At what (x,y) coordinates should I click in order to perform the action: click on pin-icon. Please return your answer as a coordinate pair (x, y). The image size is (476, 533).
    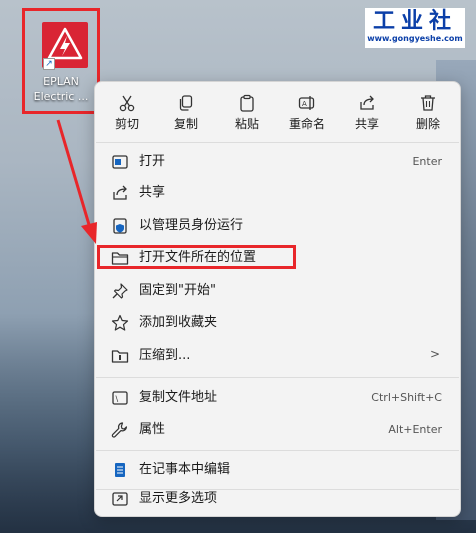
    Looking at the image, I should click on (120, 291).